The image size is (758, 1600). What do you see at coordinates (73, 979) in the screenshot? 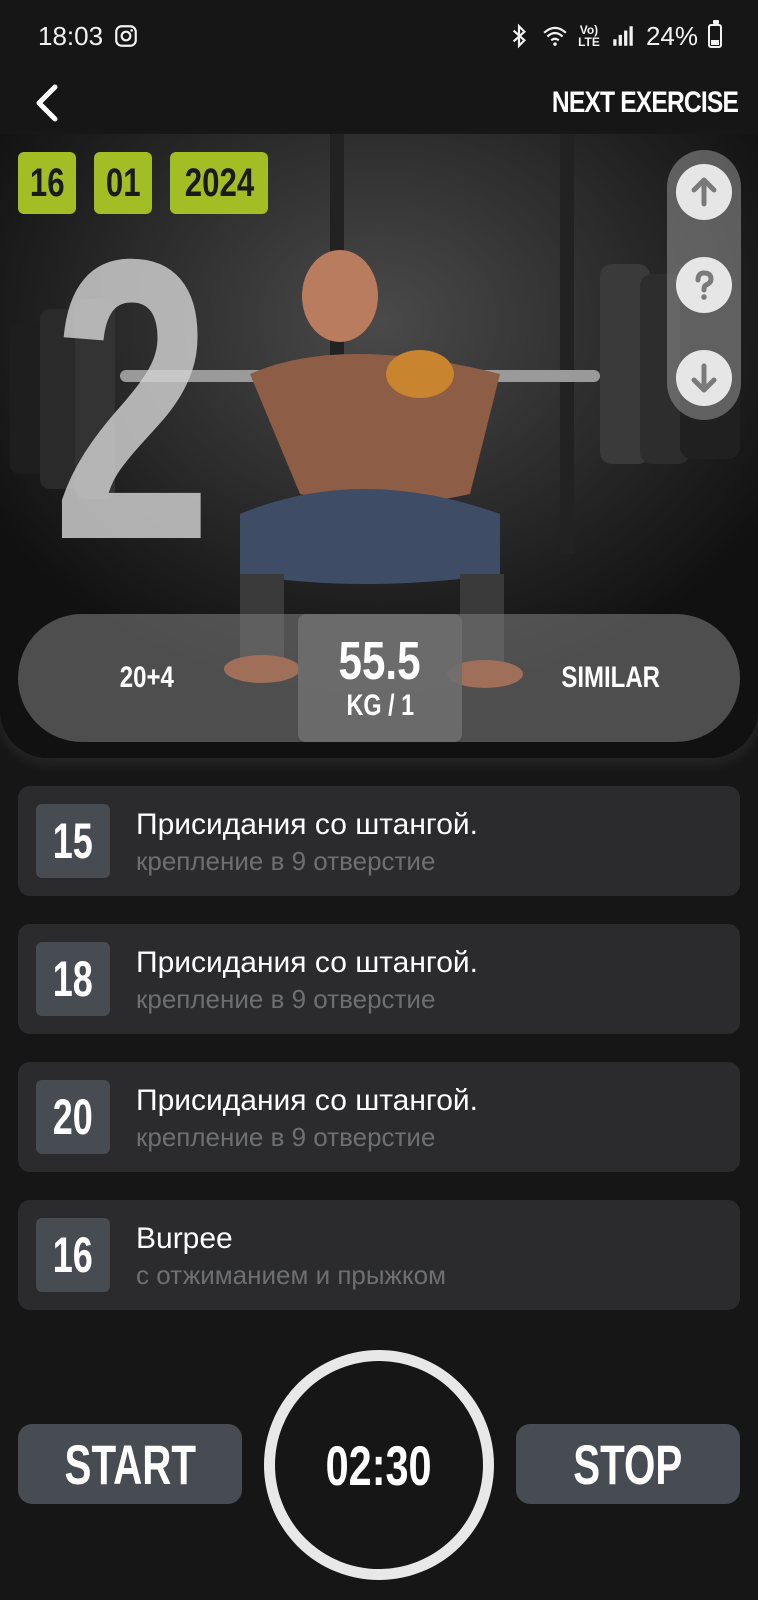
I see `rep-count-badge: 18` at bounding box center [73, 979].